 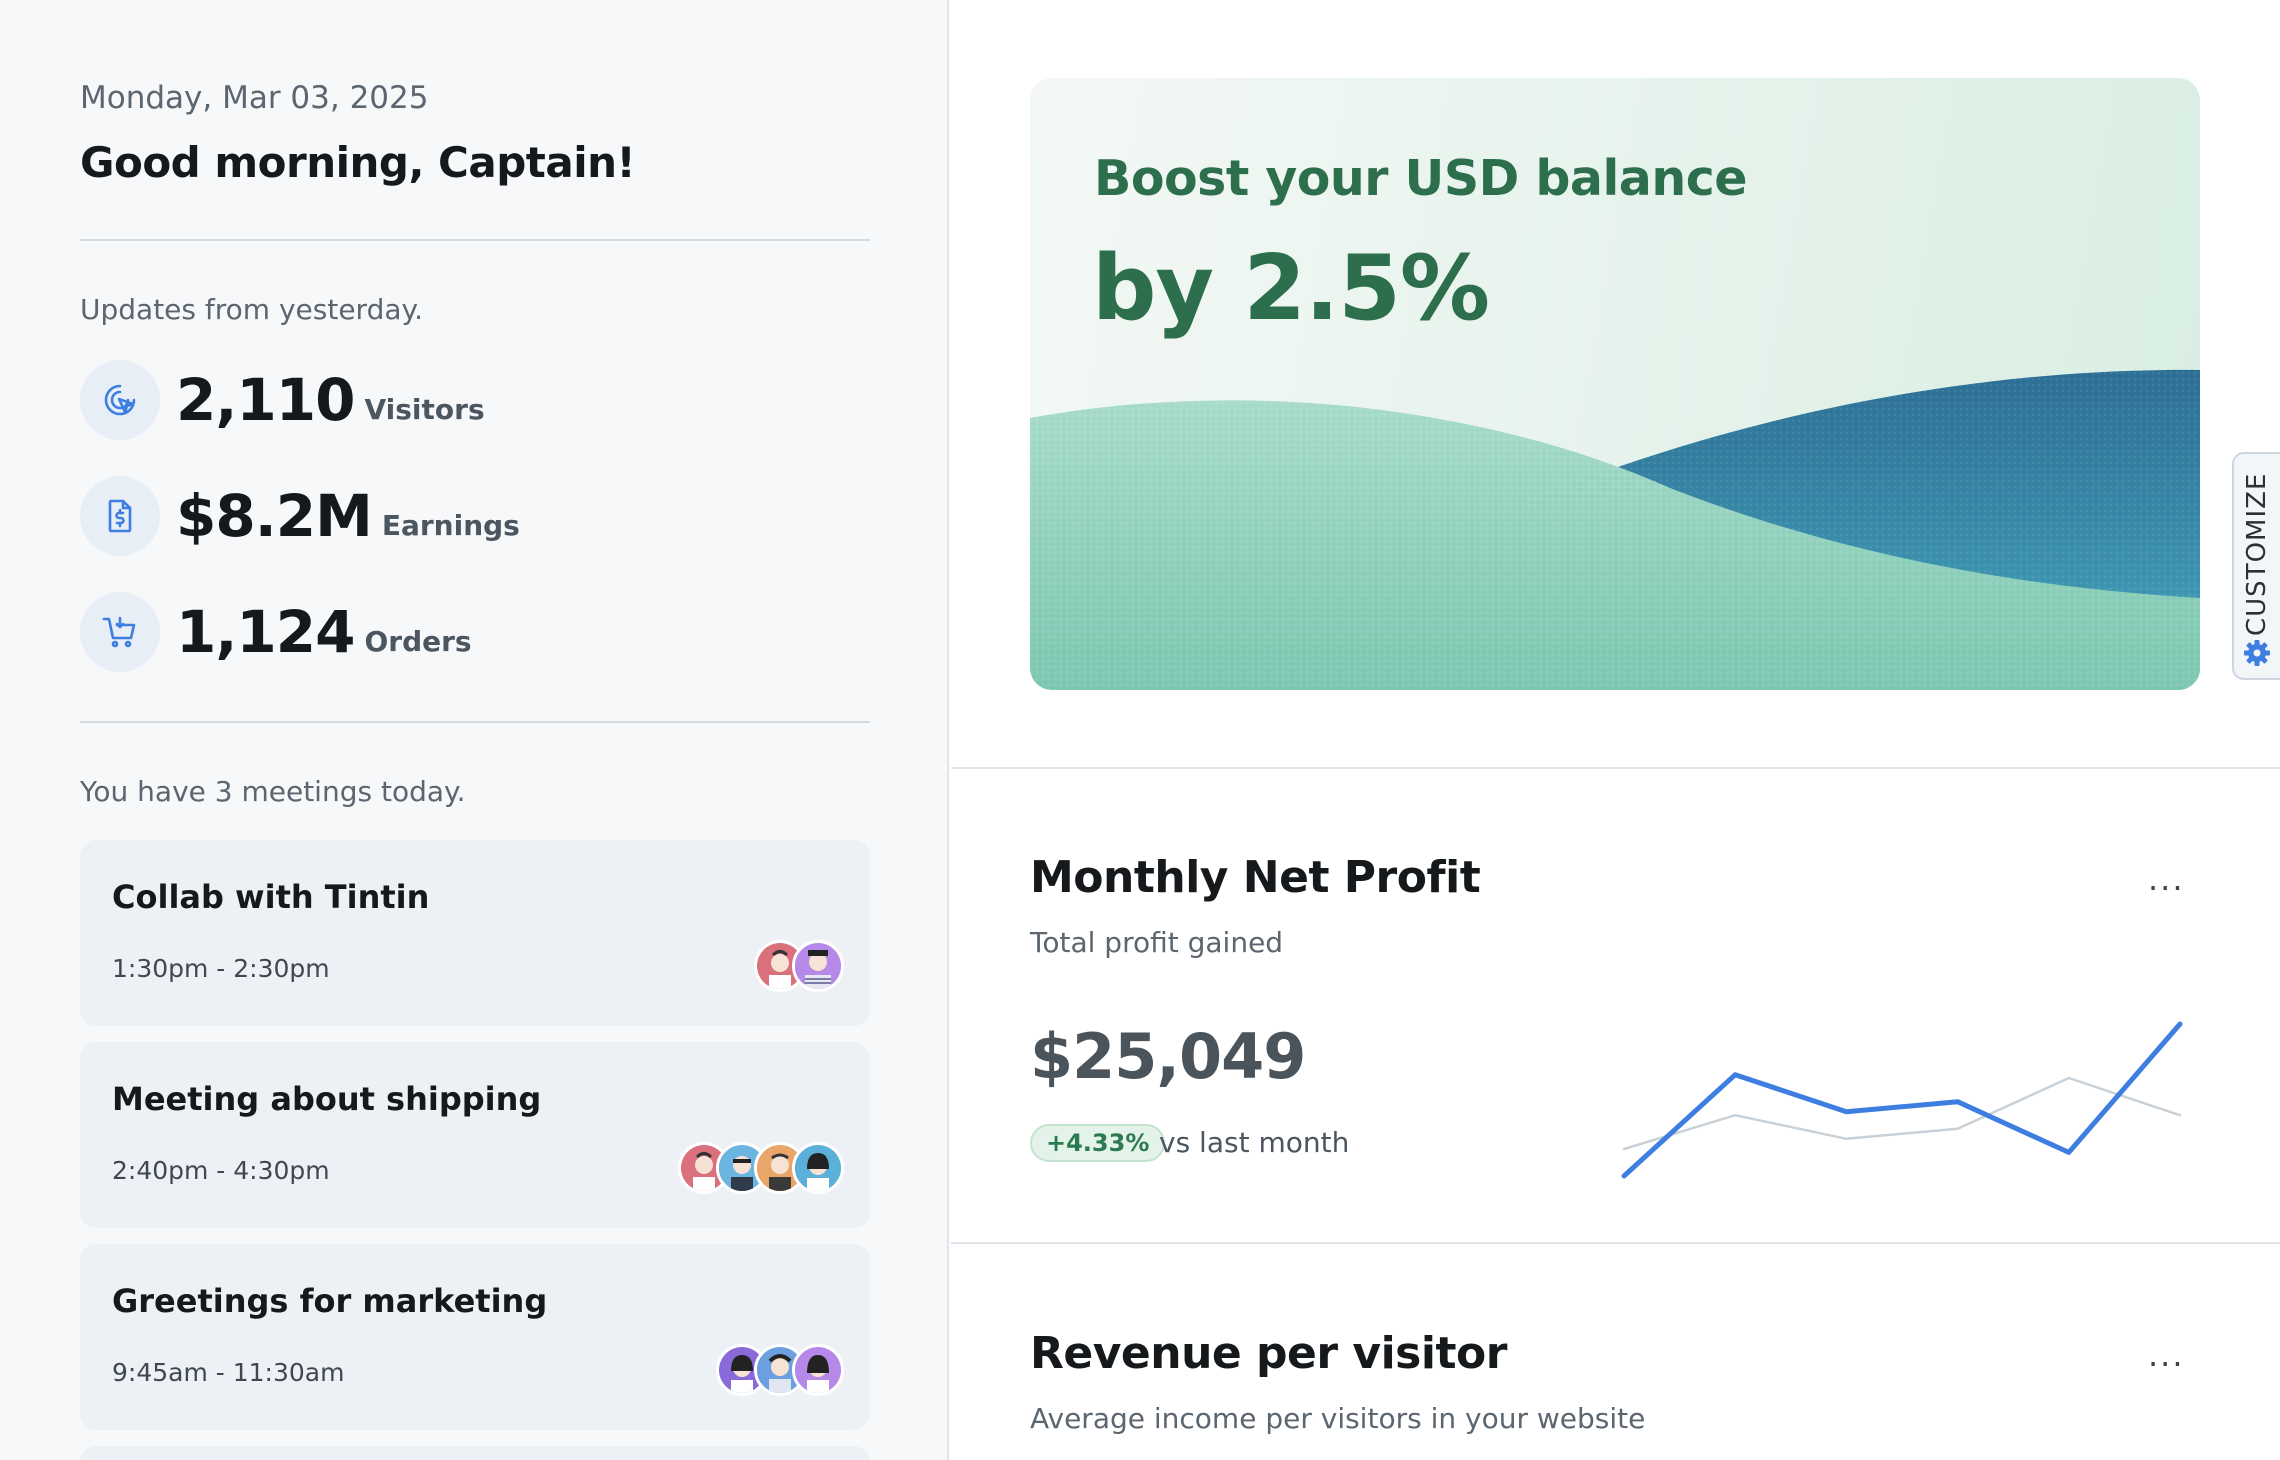 What do you see at coordinates (475, 1135) in the screenshot?
I see `meeting-card: Meeting about shipping 2:40pm - 4:30pm` at bounding box center [475, 1135].